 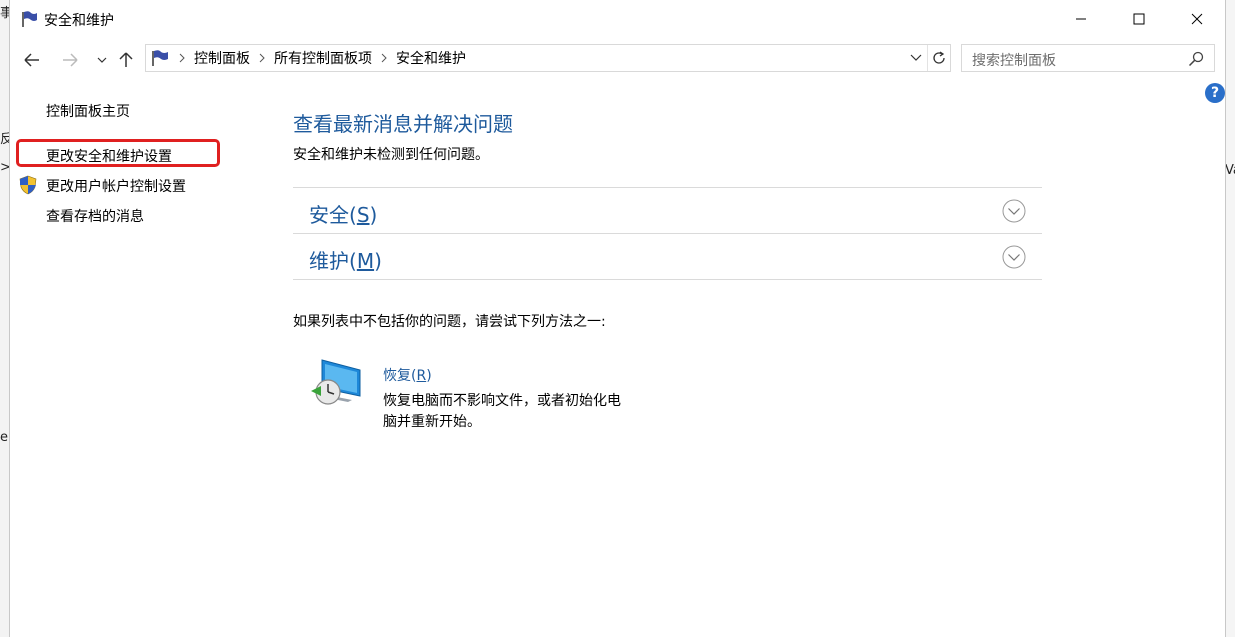 What do you see at coordinates (1014, 60) in the screenshot?
I see `search-input: 搜索控制面板` at bounding box center [1014, 60].